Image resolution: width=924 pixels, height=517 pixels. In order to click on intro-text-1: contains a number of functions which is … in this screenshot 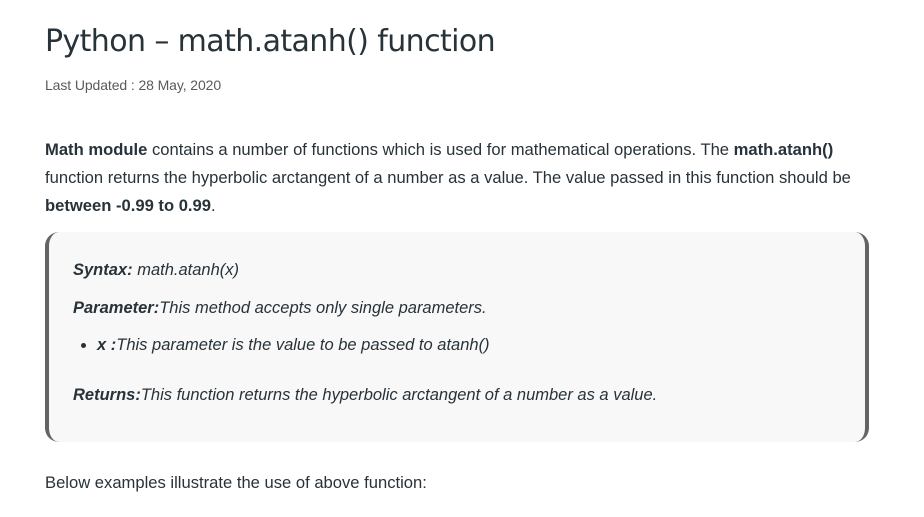, I will do `click(440, 149)`.